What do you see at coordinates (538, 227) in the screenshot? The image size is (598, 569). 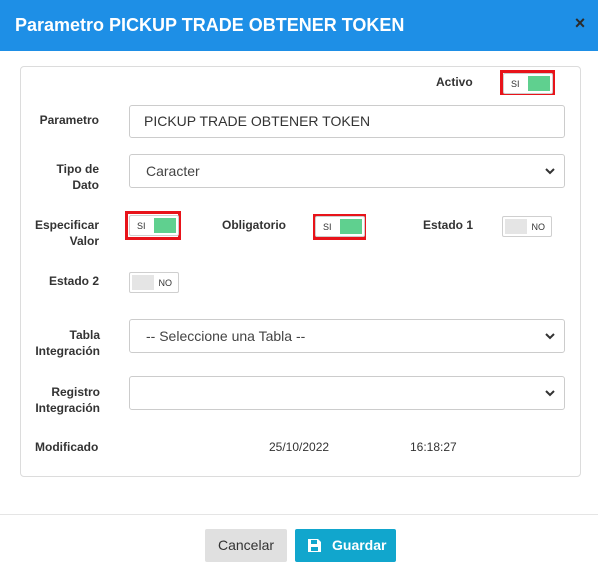 I see `estado1-toggle-text: NO` at bounding box center [538, 227].